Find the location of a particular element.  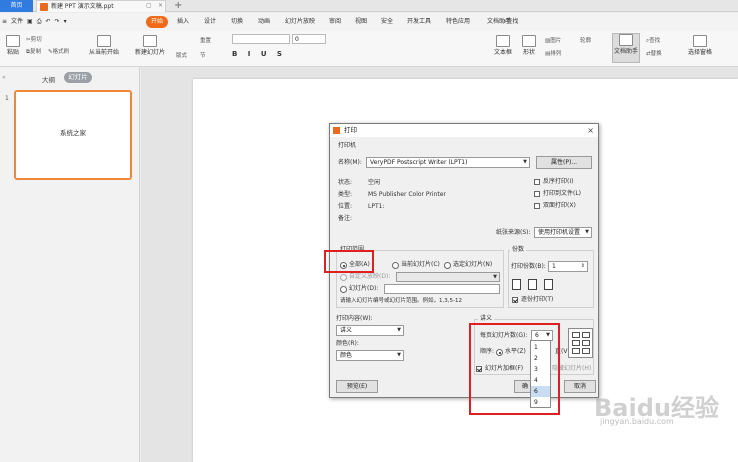

copy-button: ⧉复制 is located at coordinates (33, 52).